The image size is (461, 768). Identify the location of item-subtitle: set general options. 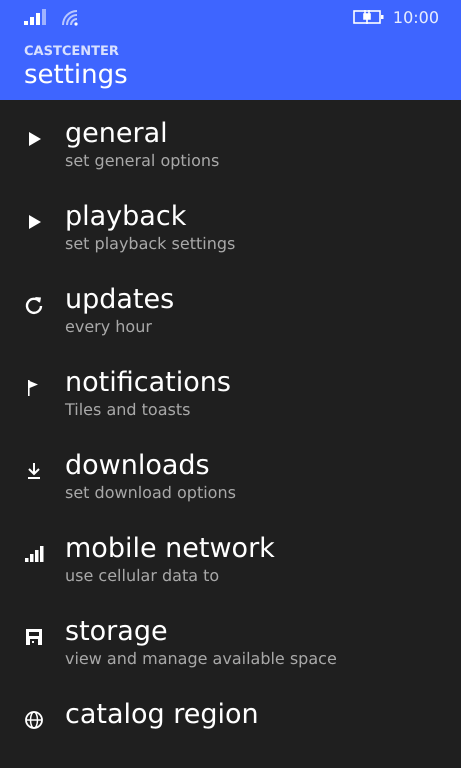
(142, 161).